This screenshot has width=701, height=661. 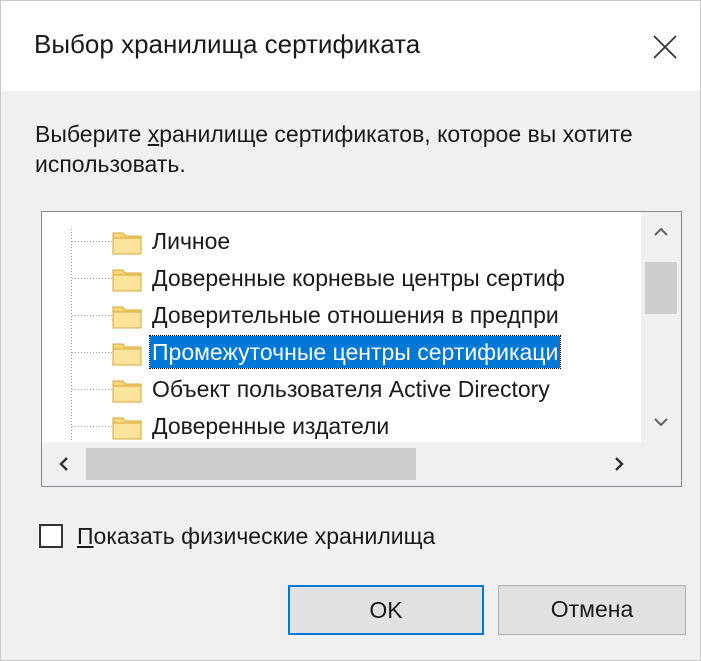 I want to click on chevron-left-icon, so click(x=63, y=464).